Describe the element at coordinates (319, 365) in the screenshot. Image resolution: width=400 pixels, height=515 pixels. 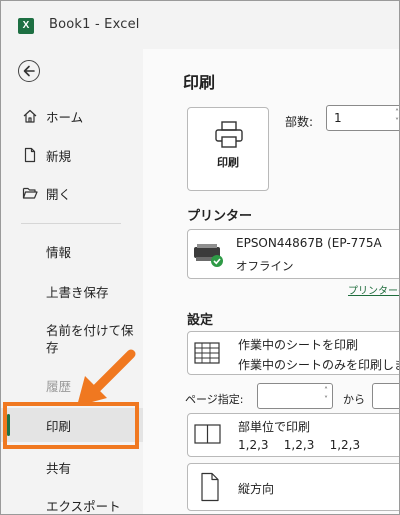
I see `print-scope-desc: 作業中のシートのみを印刷しま` at that location.